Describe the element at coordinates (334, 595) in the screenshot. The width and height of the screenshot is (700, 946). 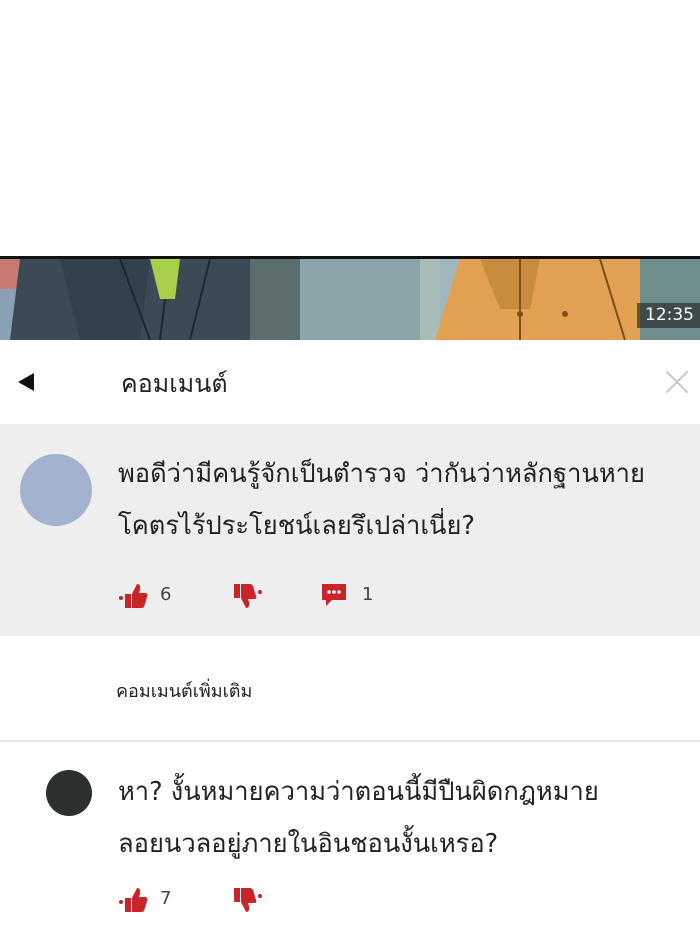
I see `comment-bubble-icon` at that location.